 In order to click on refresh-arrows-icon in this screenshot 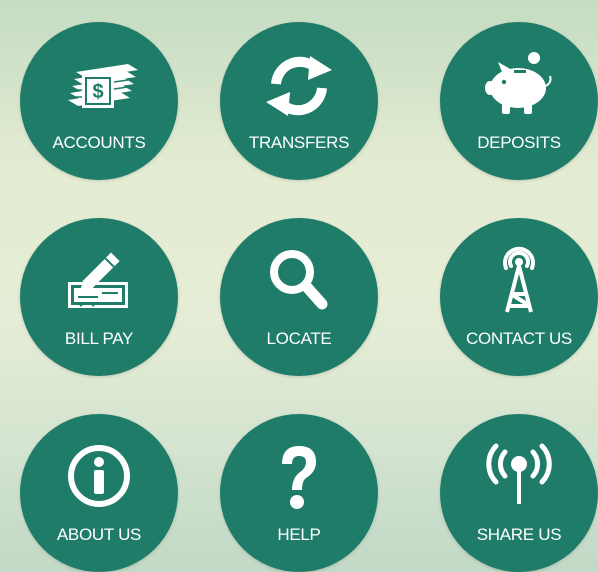, I will do `click(299, 86)`.